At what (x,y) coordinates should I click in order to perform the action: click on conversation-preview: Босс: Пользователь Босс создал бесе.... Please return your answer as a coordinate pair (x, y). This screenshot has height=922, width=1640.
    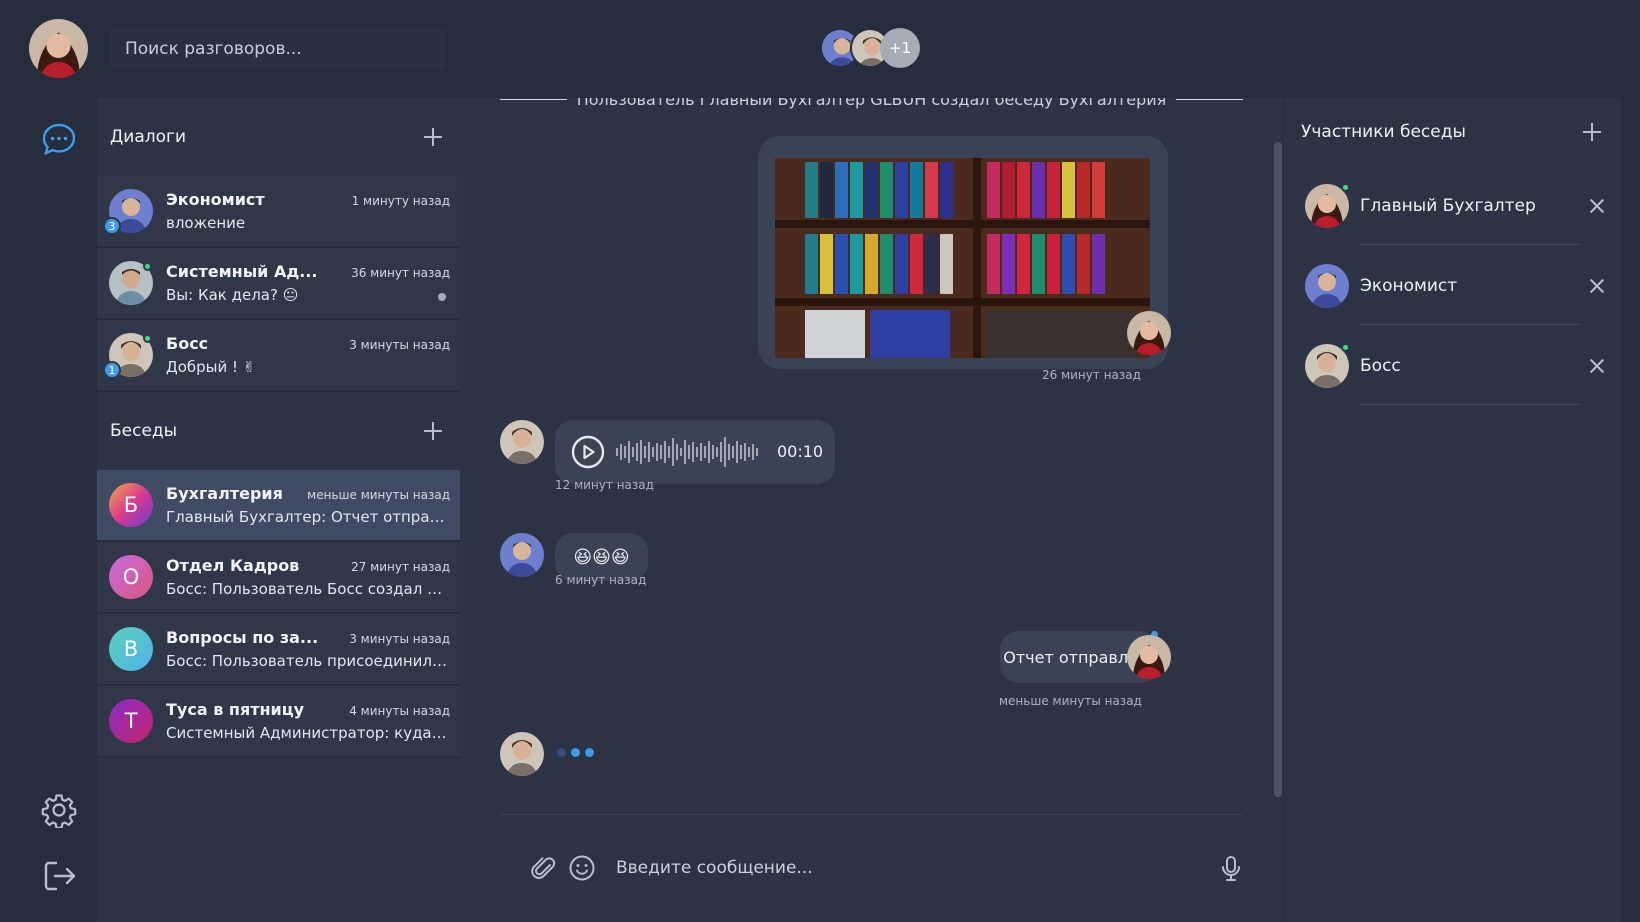
    Looking at the image, I should click on (308, 589).